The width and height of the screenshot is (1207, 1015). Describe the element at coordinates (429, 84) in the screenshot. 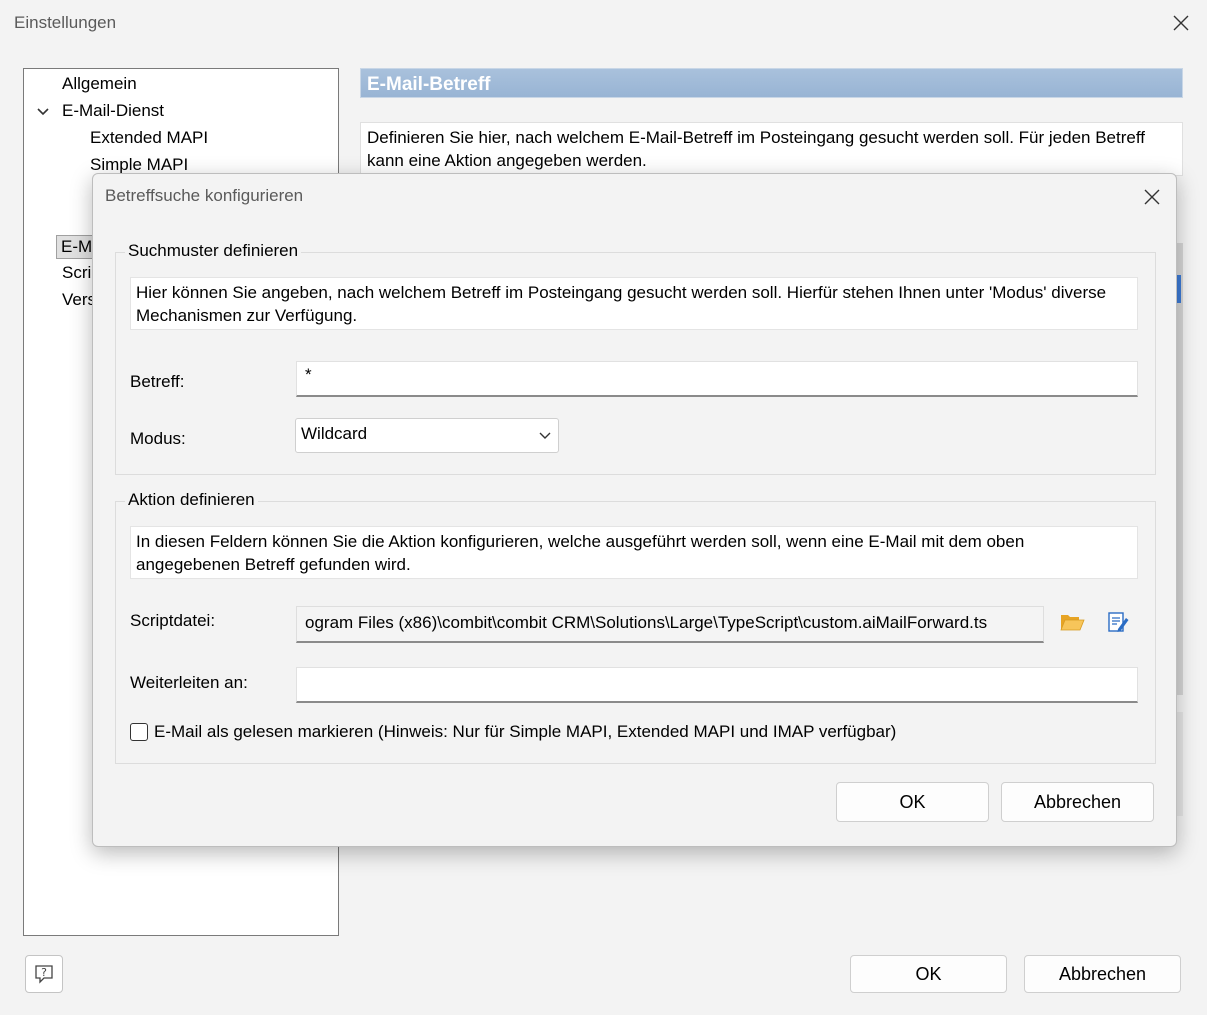

I see `section-header-text: E-Mail-Betreff` at that location.